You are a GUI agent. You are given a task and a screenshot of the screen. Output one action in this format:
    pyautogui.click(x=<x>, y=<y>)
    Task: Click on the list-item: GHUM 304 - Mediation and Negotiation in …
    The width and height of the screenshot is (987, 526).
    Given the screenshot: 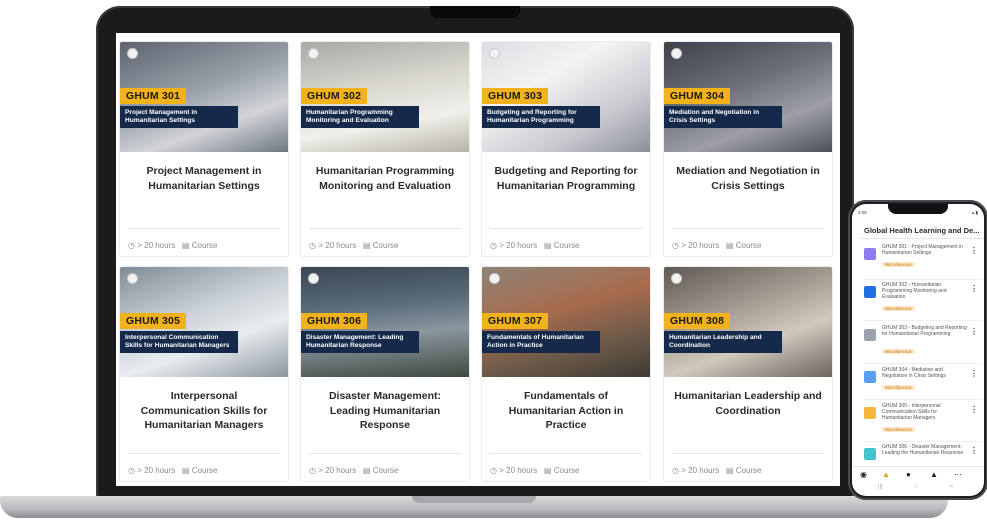 What is the action you would take?
    pyautogui.click(x=923, y=384)
    